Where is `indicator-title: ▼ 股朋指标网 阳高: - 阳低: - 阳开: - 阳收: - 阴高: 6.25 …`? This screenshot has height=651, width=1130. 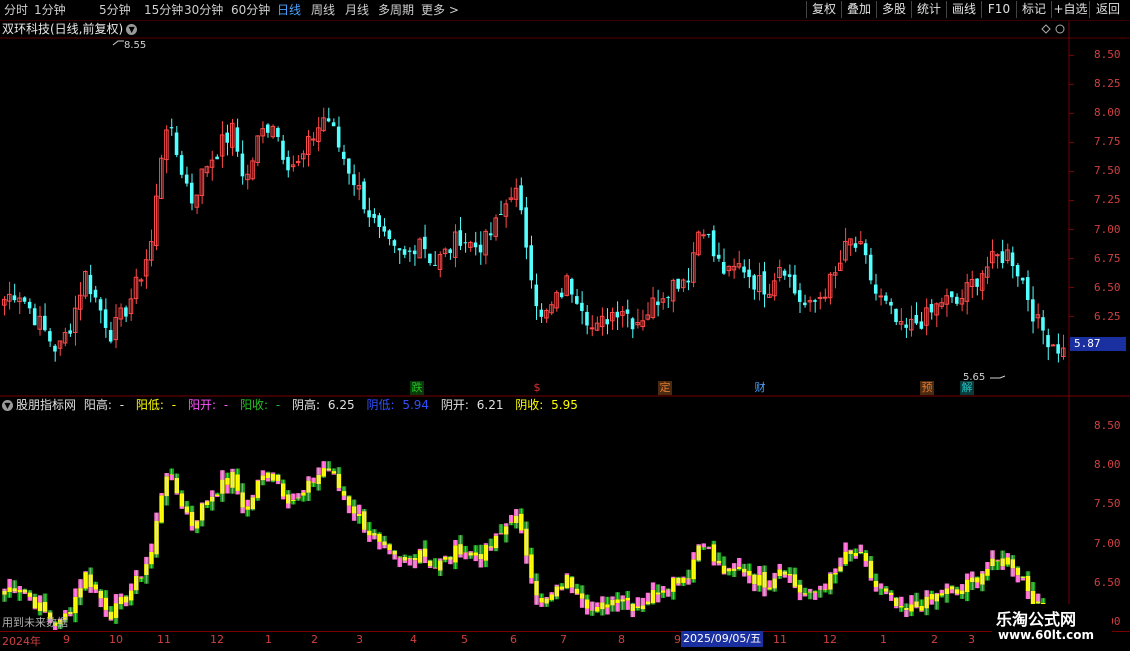 indicator-title: ▼ 股朋指标网 阳高: - 阳低: - 阳开: - 阳收: - 阴高: 6.25 … is located at coordinates (294, 405).